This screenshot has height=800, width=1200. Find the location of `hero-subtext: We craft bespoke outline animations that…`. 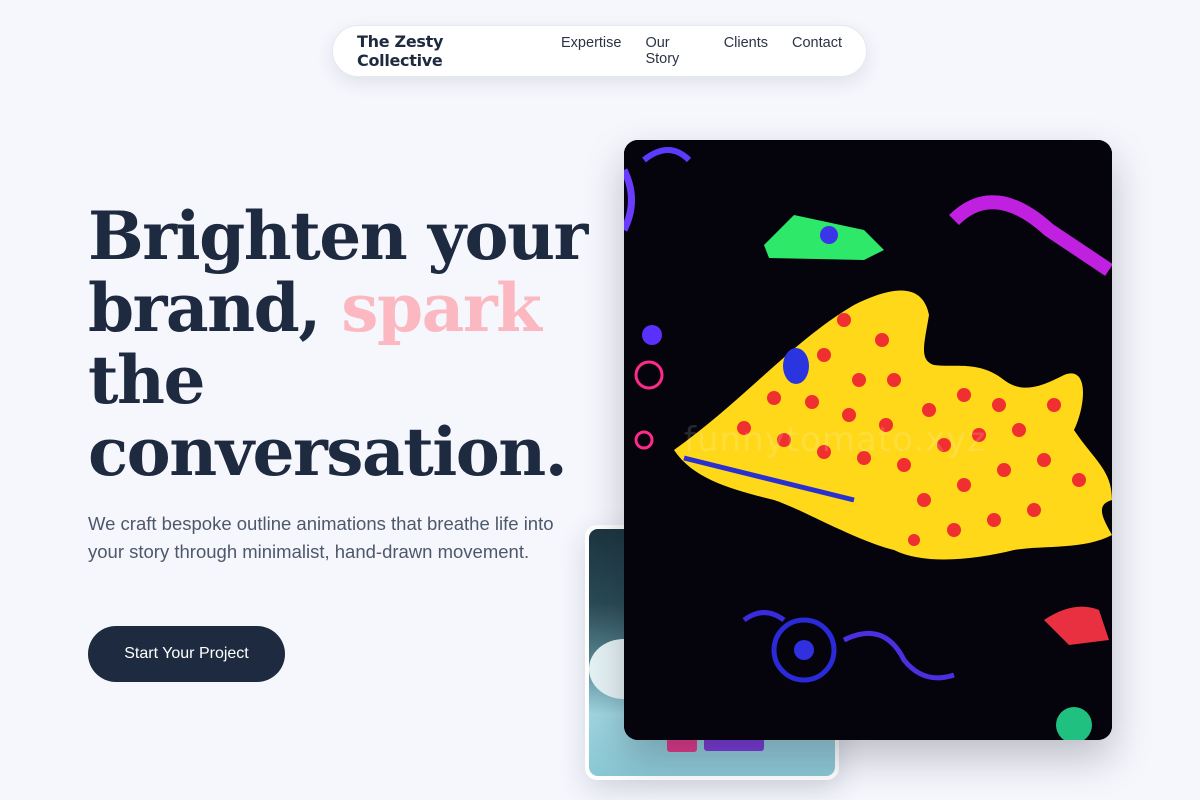

hero-subtext: We craft bespoke outline animations that… is located at coordinates (321, 537).